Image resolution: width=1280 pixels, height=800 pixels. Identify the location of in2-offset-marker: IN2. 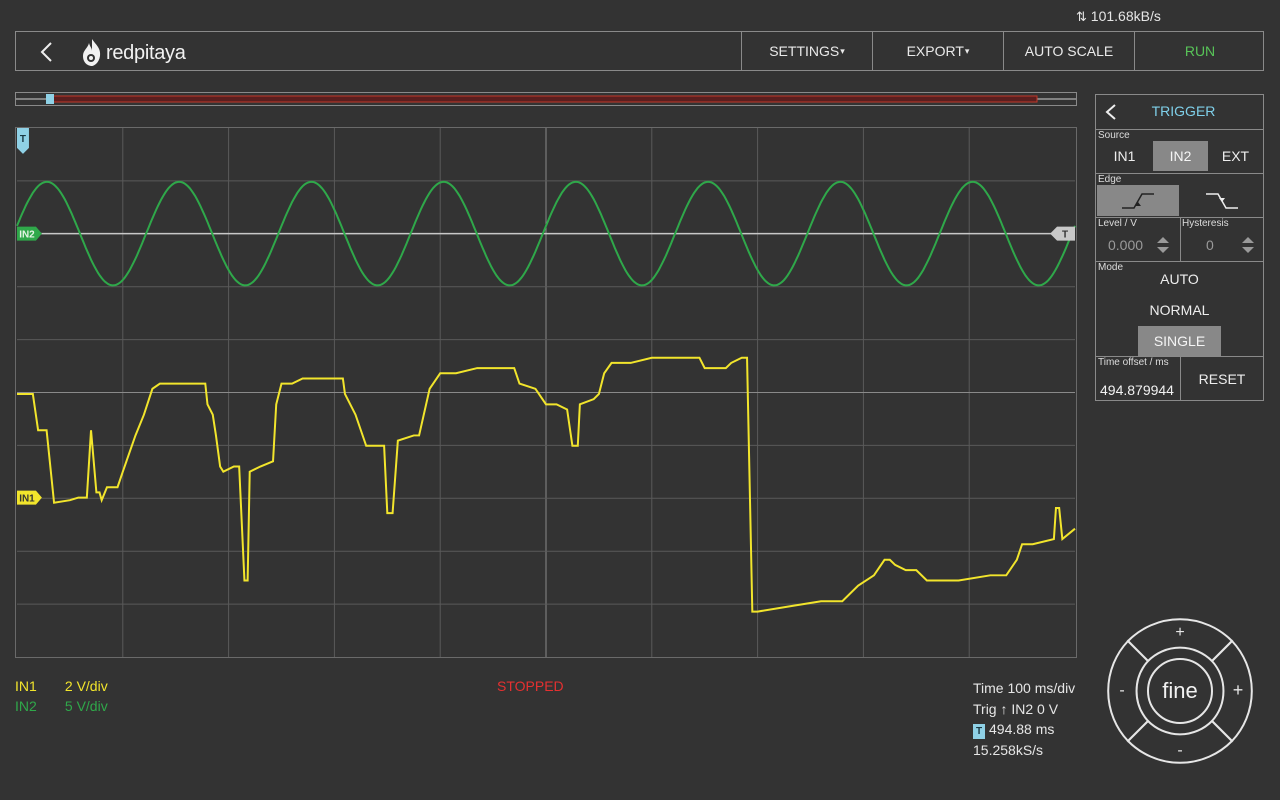
(29, 233).